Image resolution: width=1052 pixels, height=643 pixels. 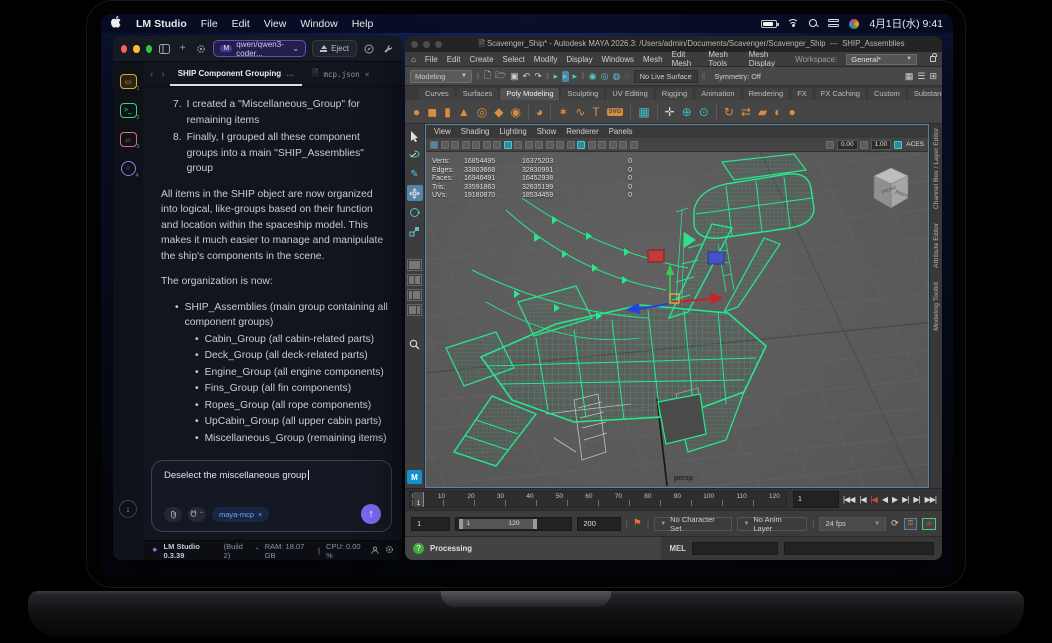 What do you see at coordinates (437, 94) in the screenshot?
I see `shelf-tab-curves: Curves` at bounding box center [437, 94].